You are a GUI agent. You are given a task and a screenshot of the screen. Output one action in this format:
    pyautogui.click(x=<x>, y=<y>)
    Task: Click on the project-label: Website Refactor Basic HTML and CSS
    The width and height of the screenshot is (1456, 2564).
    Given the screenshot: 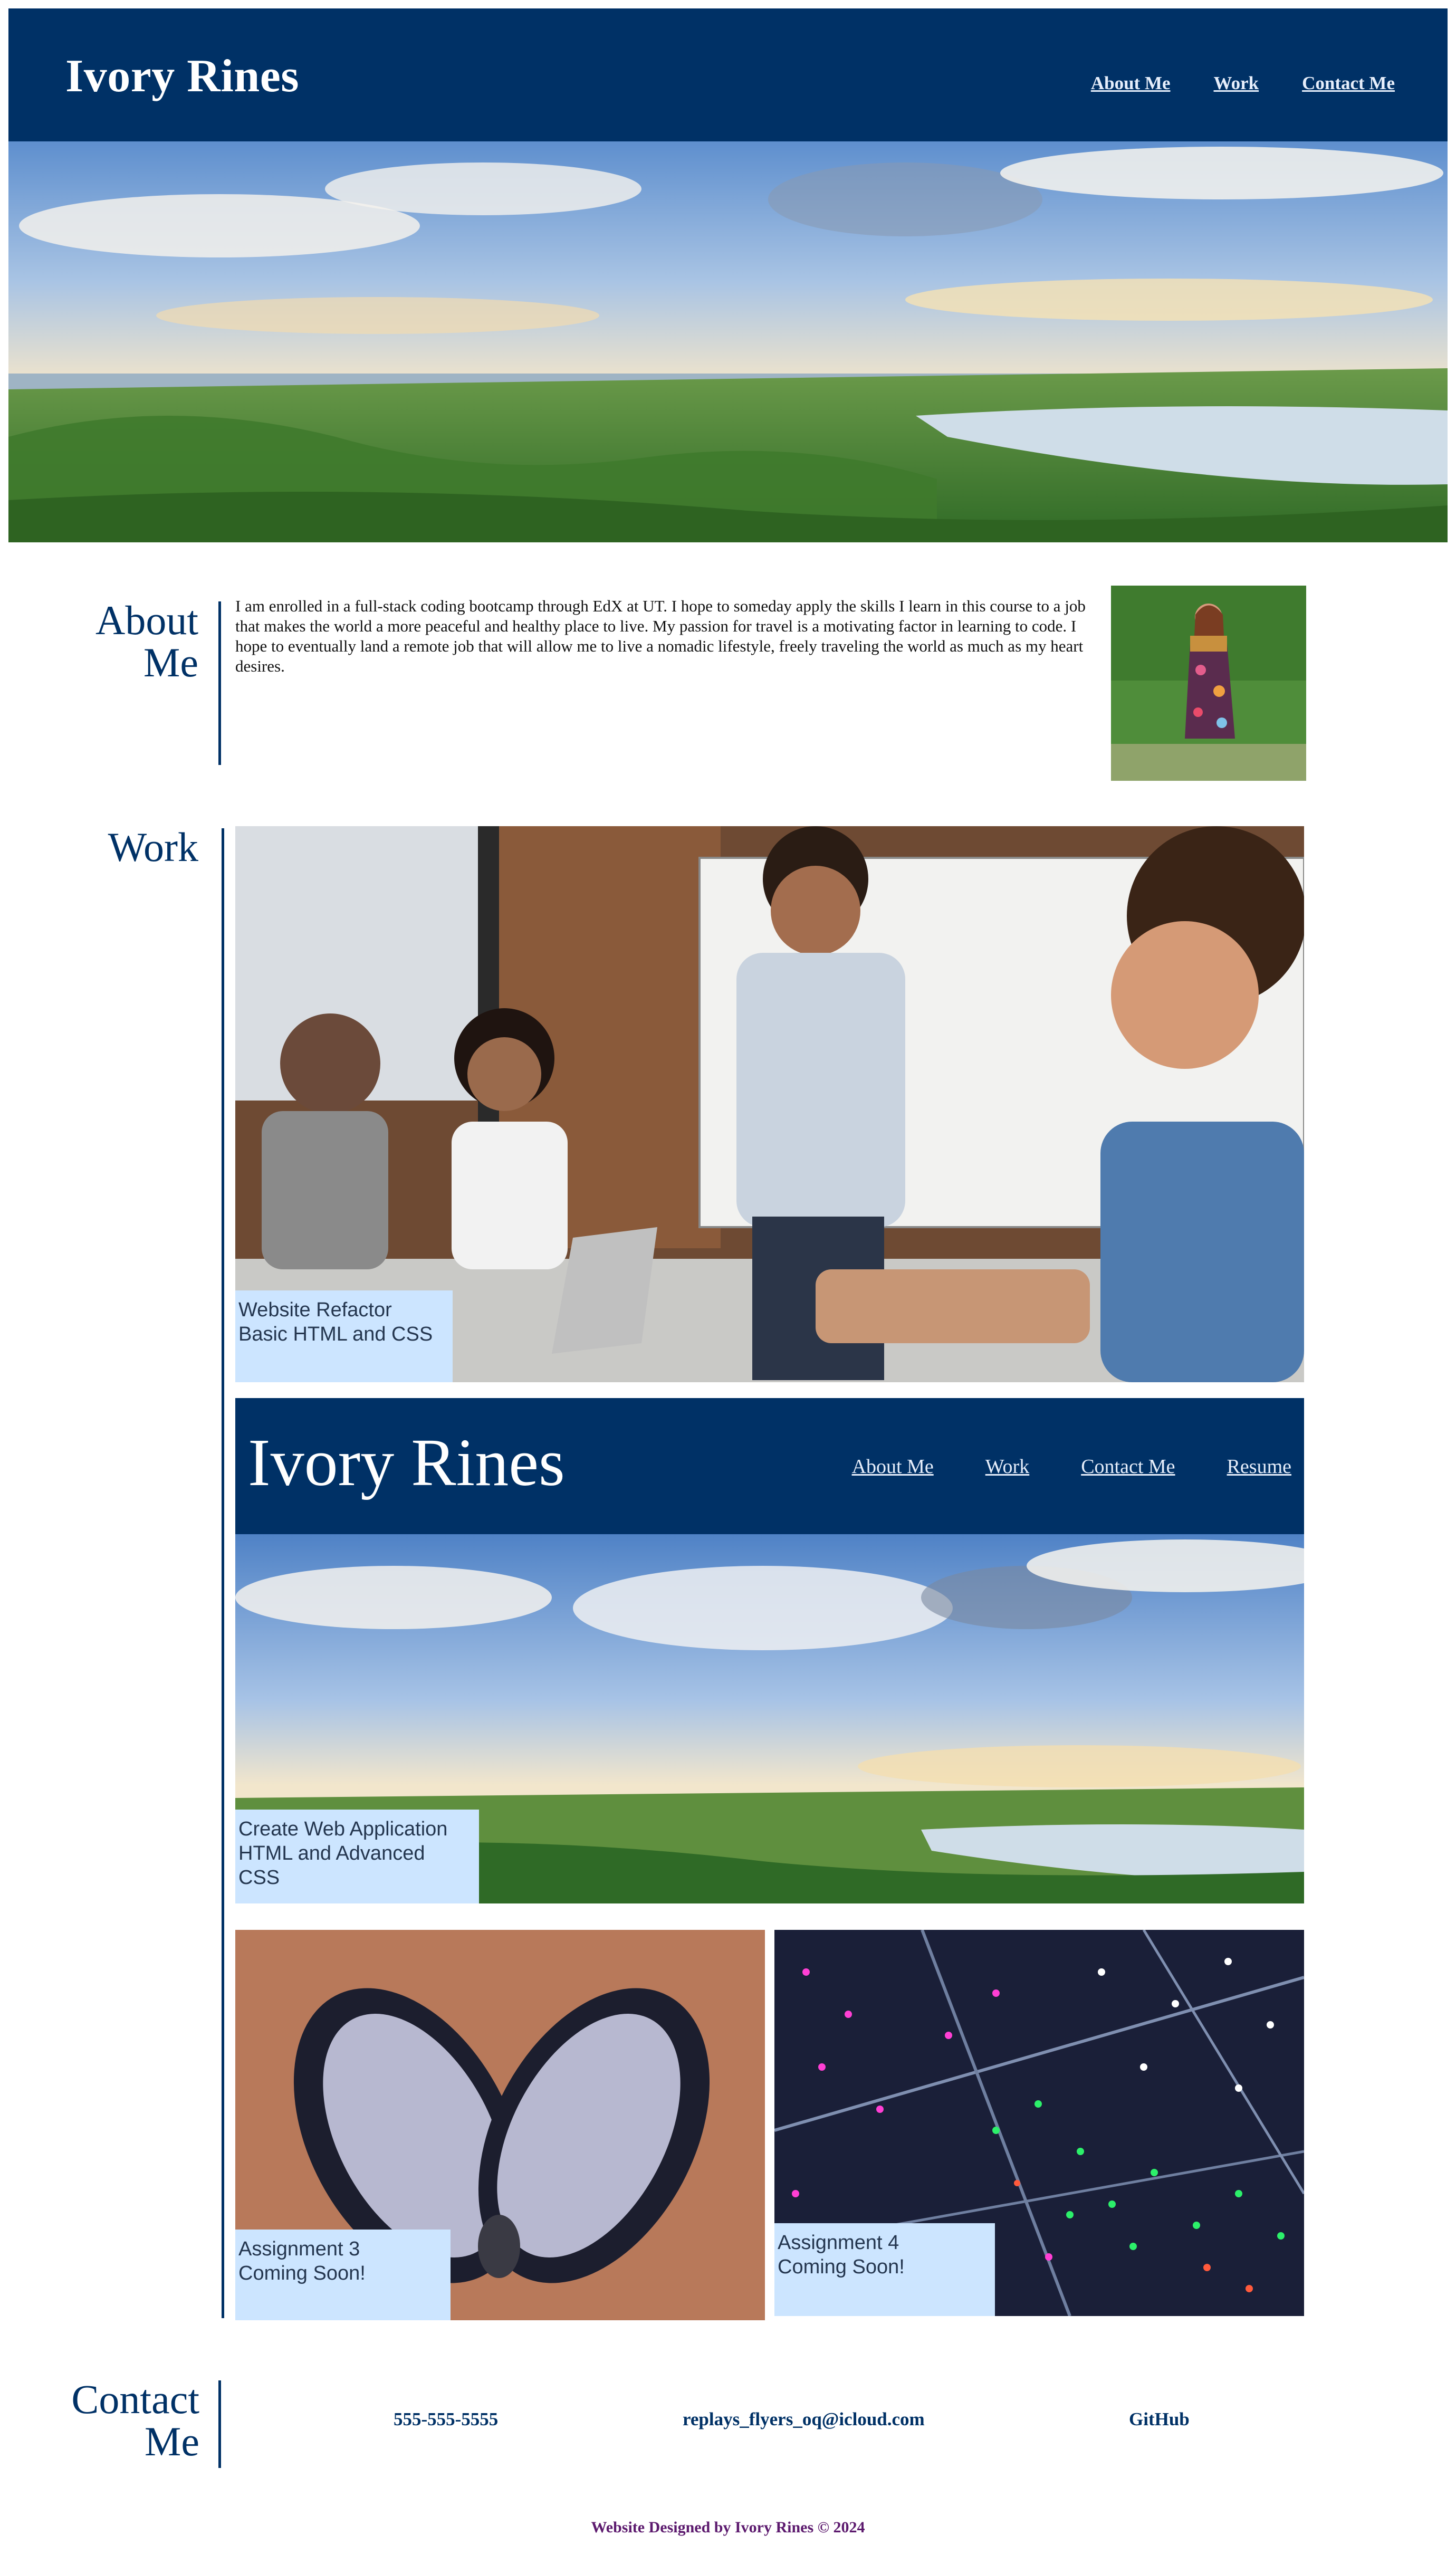 What is the action you would take?
    pyautogui.click(x=344, y=1336)
    